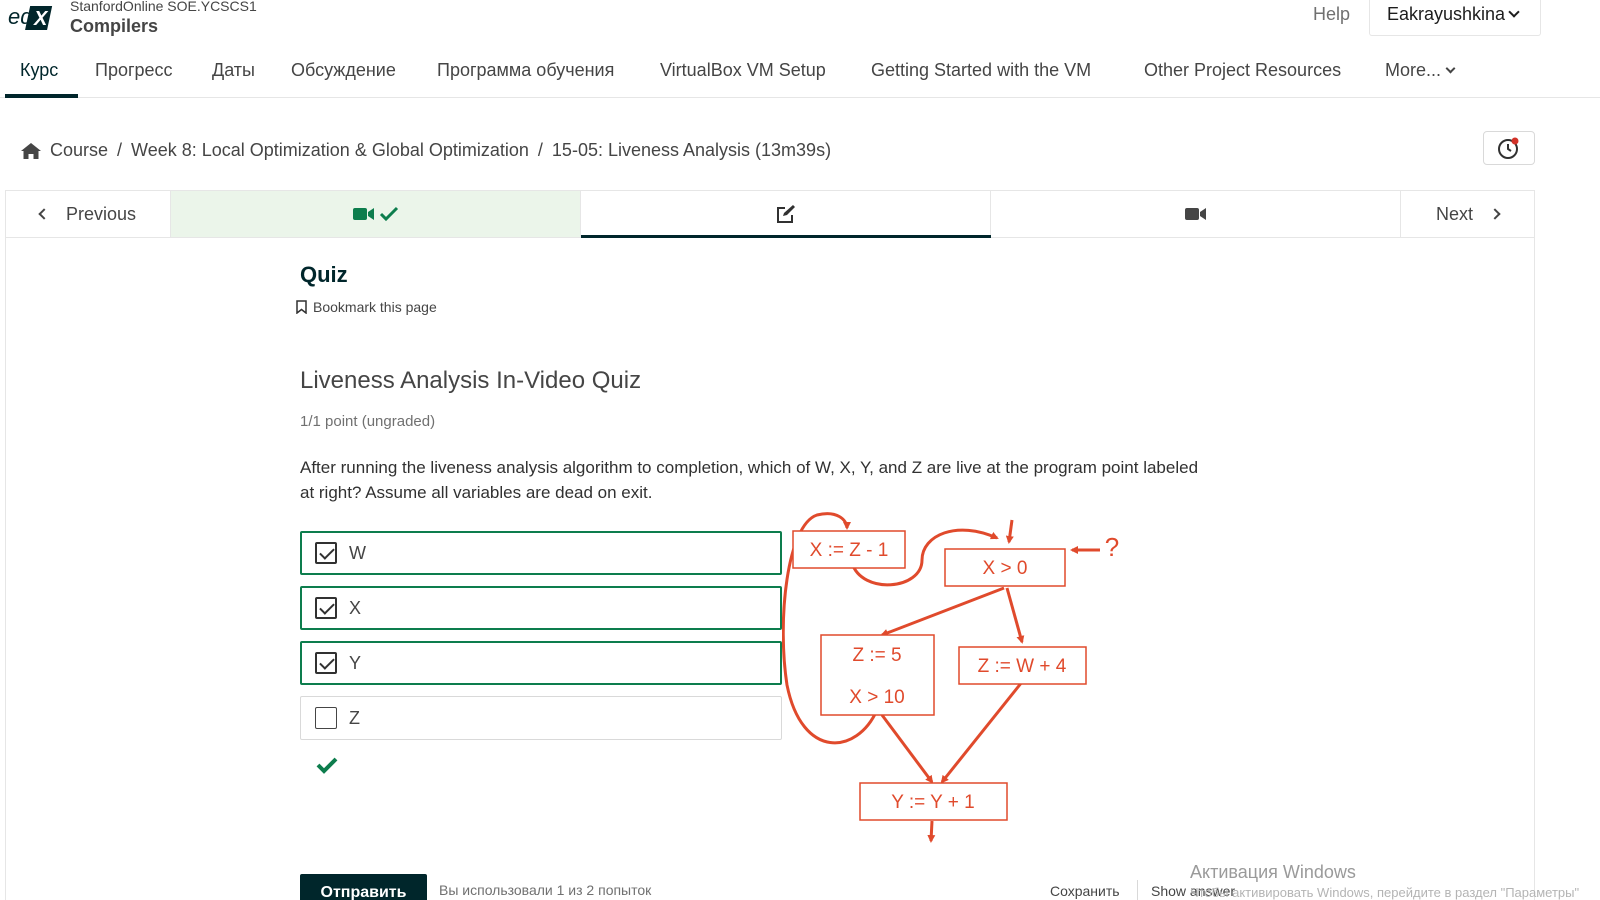 The width and height of the screenshot is (1600, 900). I want to click on sequence-unit-video, so click(1196, 214).